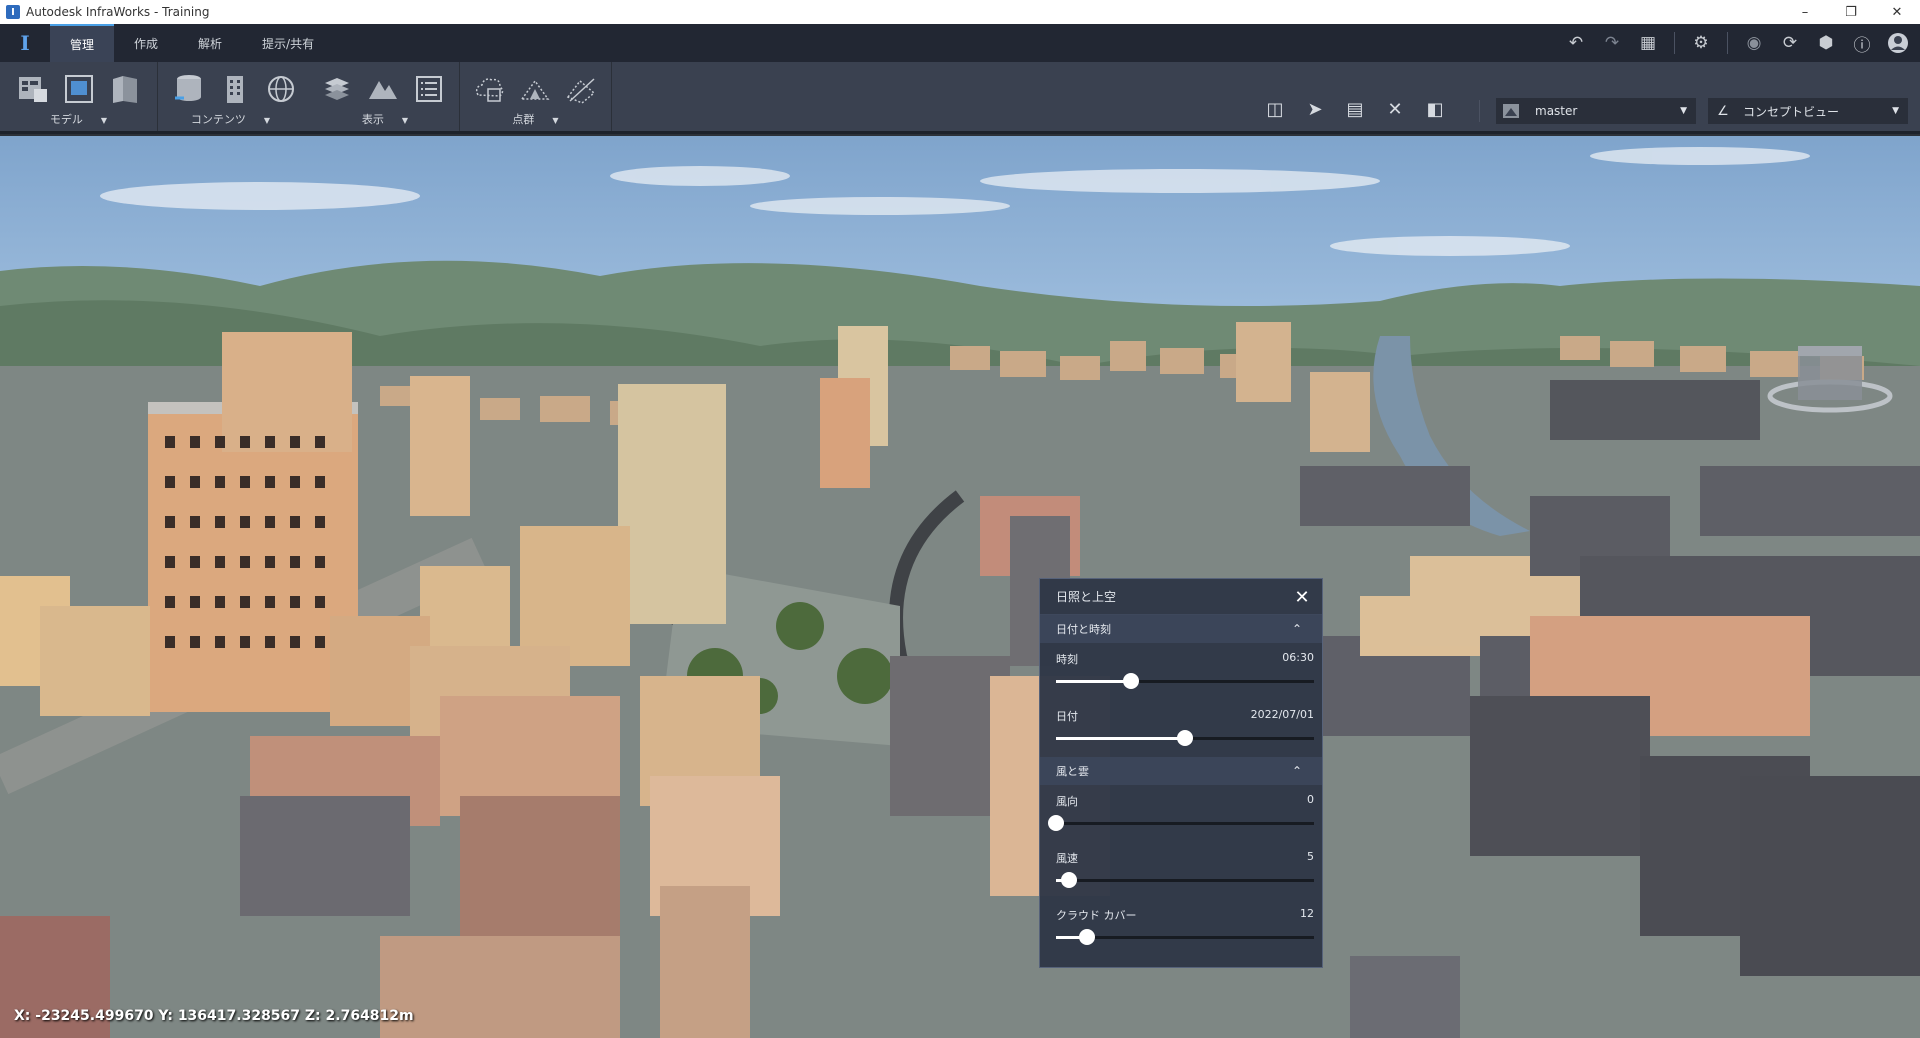 The image size is (1920, 1038). What do you see at coordinates (1701, 43) in the screenshot?
I see `settings-gear-icon: ⚙` at bounding box center [1701, 43].